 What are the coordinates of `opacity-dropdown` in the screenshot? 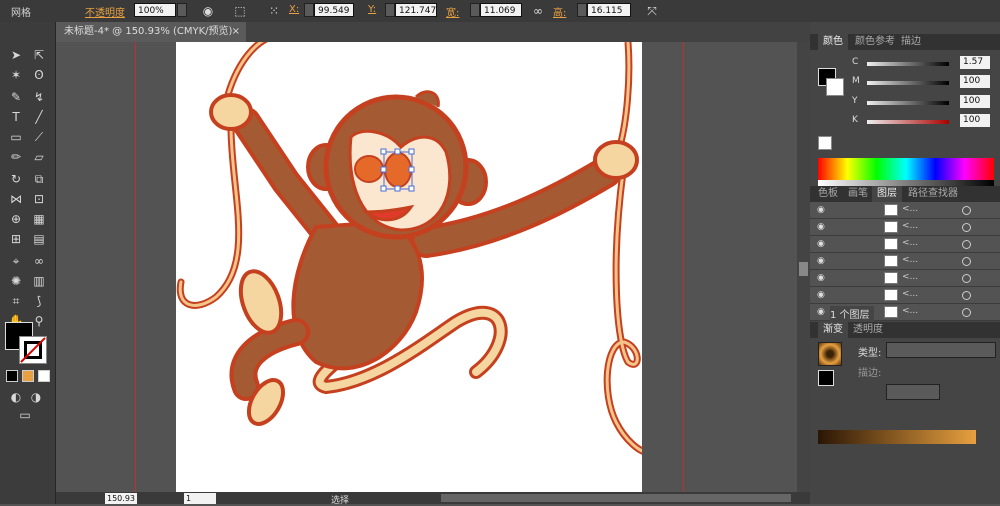 It's located at (182, 10).